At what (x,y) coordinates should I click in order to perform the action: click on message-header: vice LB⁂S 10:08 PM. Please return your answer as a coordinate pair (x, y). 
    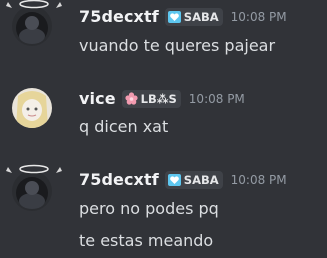
    Looking at the image, I should click on (162, 98).